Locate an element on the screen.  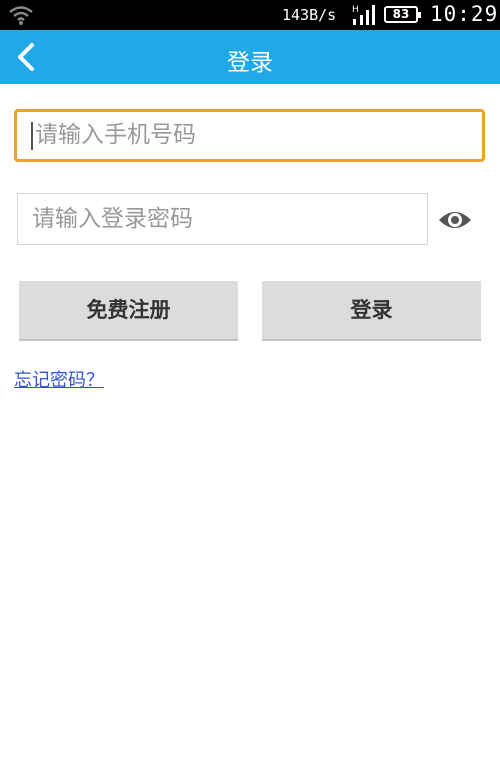
phone-placeholder: 请输入手机号码 is located at coordinates (115, 135).